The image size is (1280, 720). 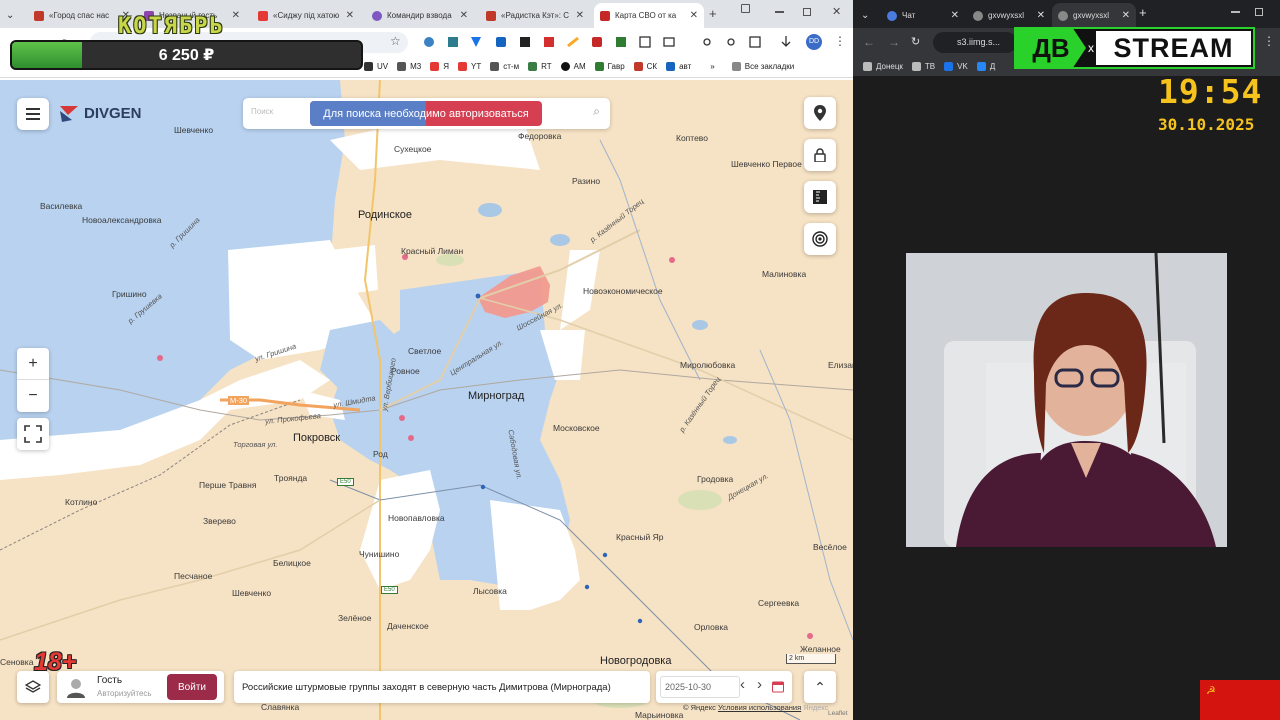 What do you see at coordinates (33, 364) in the screenshot?
I see `zoom-in-button: +` at bounding box center [33, 364].